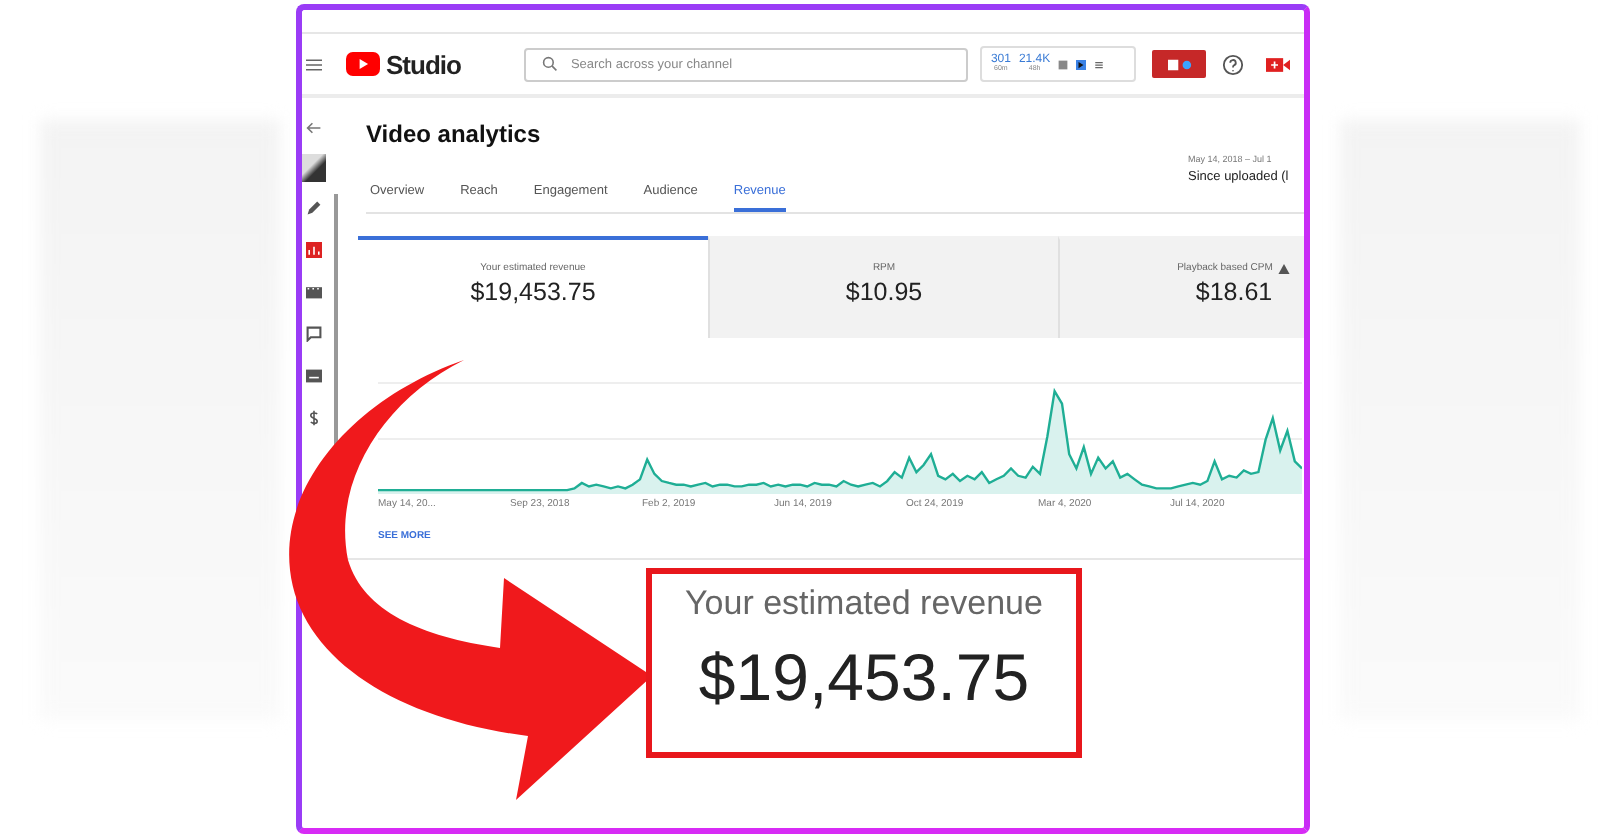  What do you see at coordinates (314, 168) in the screenshot?
I see `video-thumbnail` at bounding box center [314, 168].